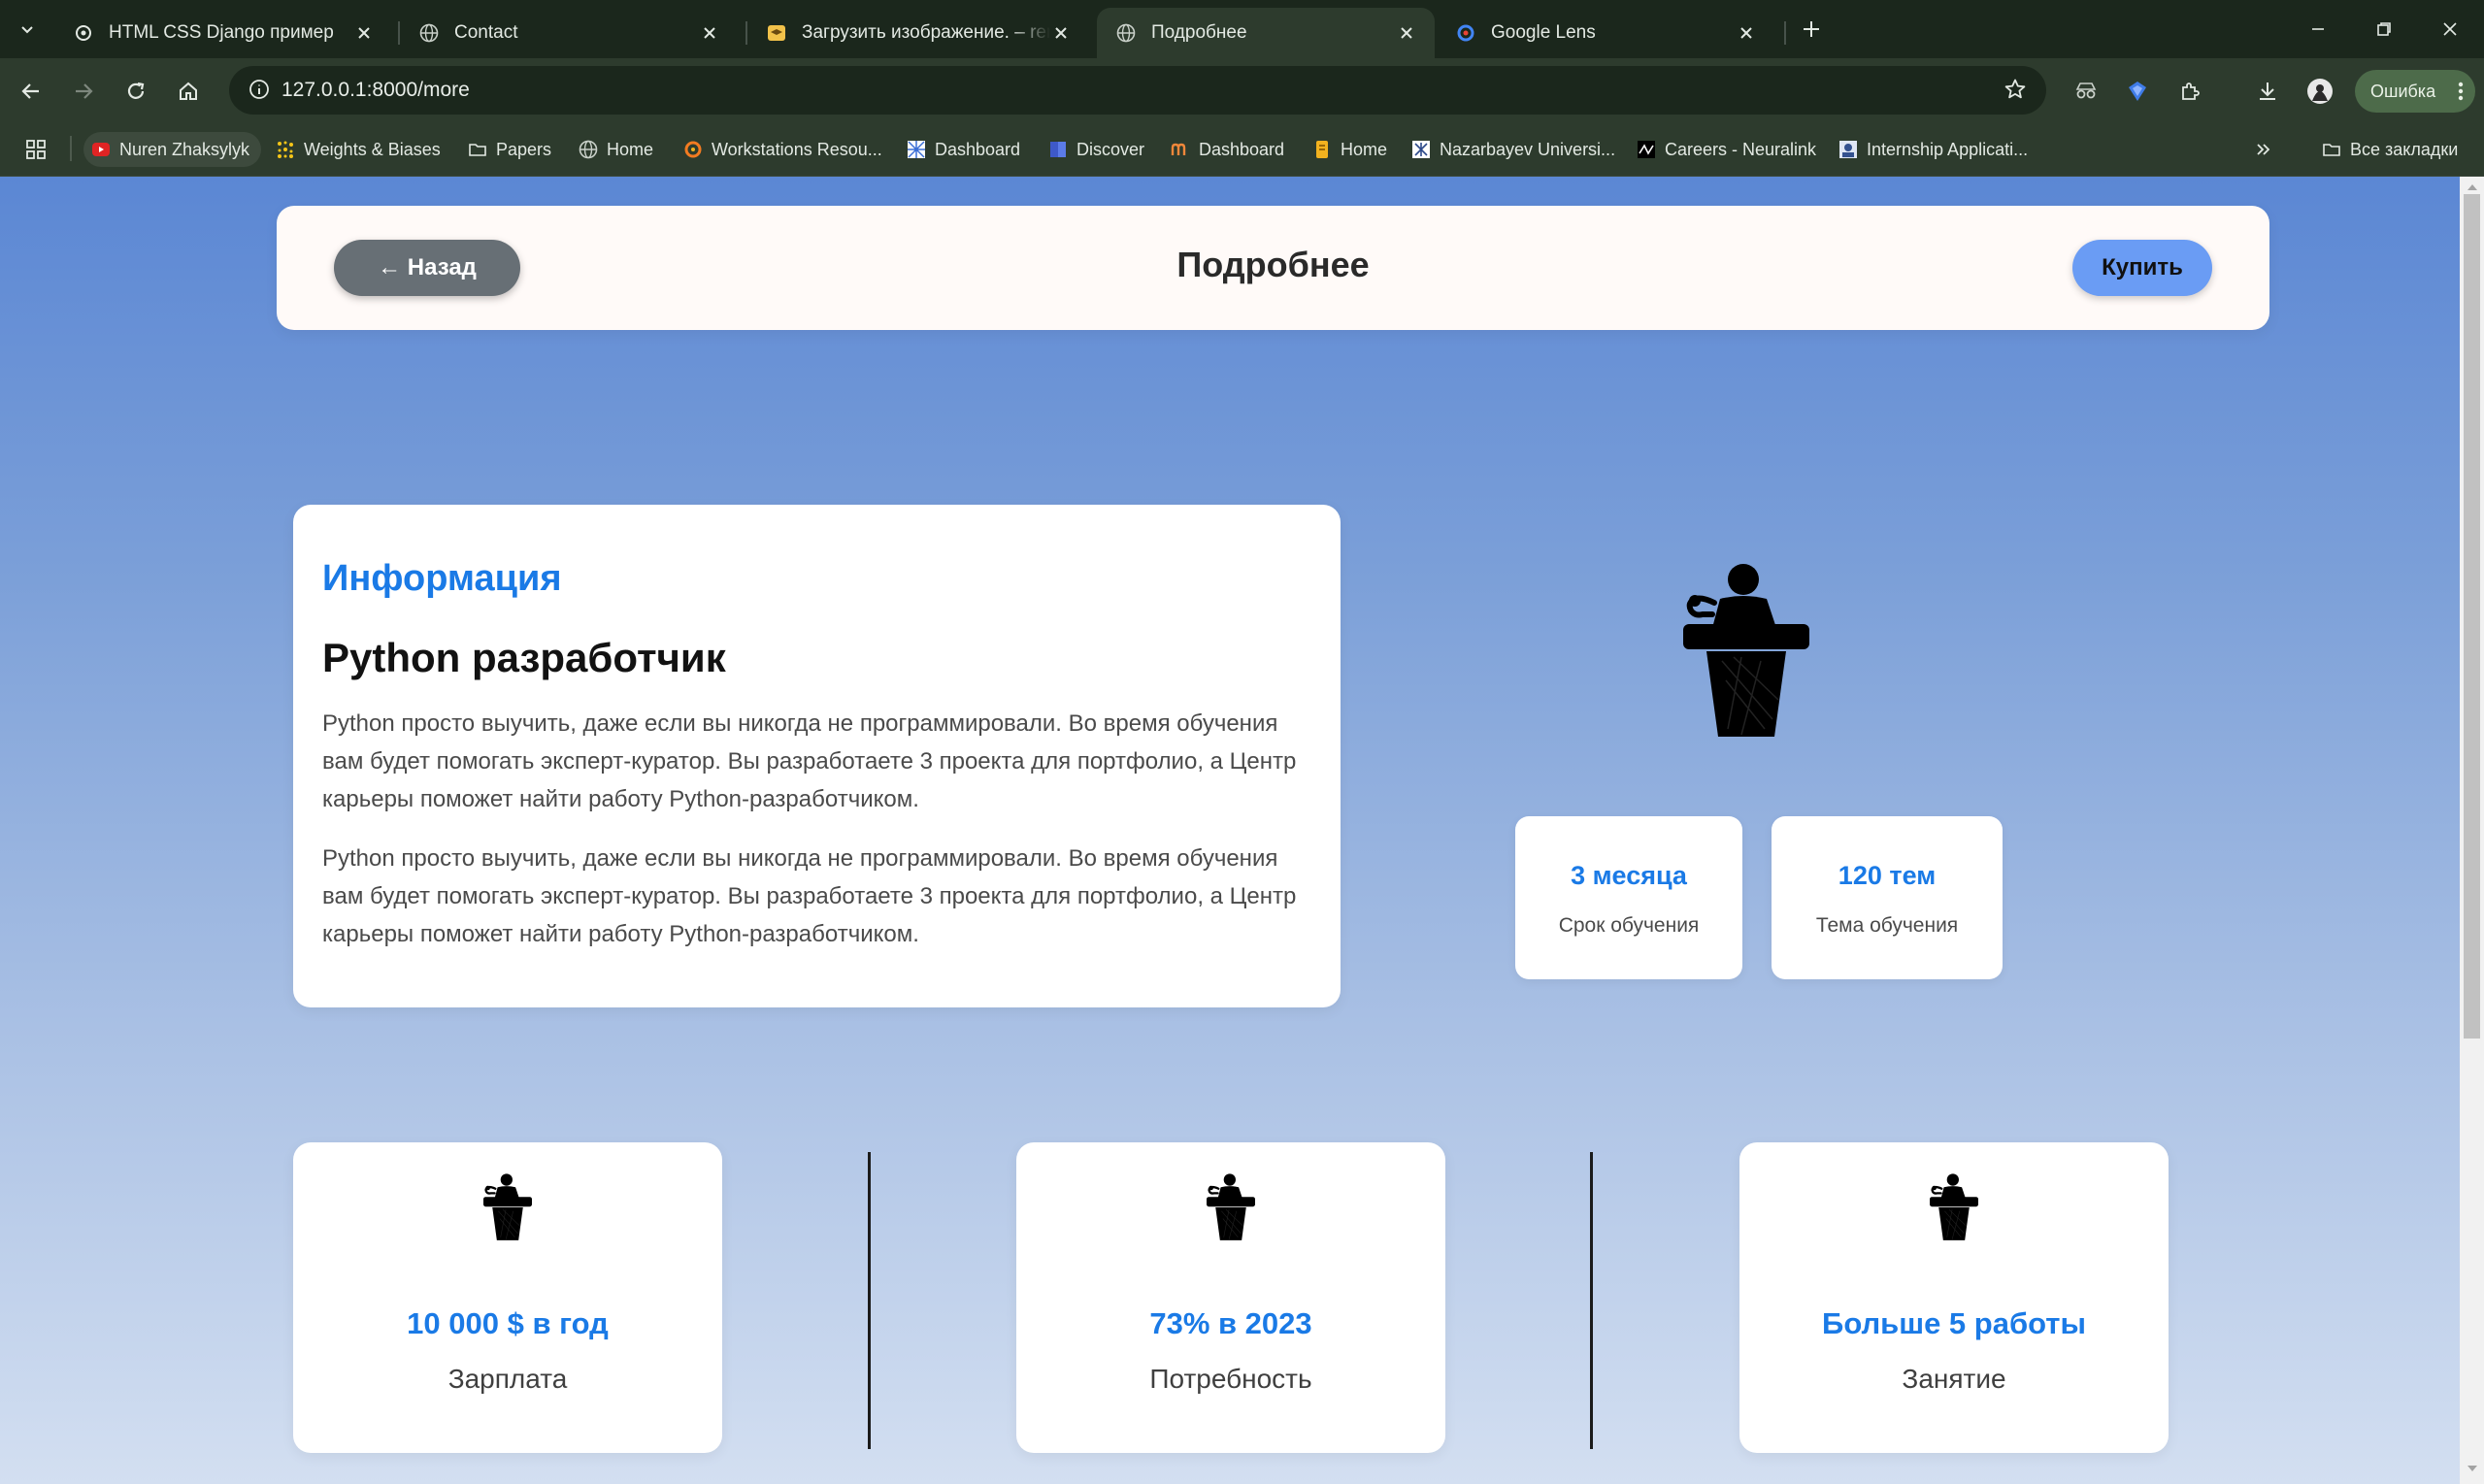 Image resolution: width=2484 pixels, height=1484 pixels. I want to click on bookmark-home-2: Home, so click(1349, 149).